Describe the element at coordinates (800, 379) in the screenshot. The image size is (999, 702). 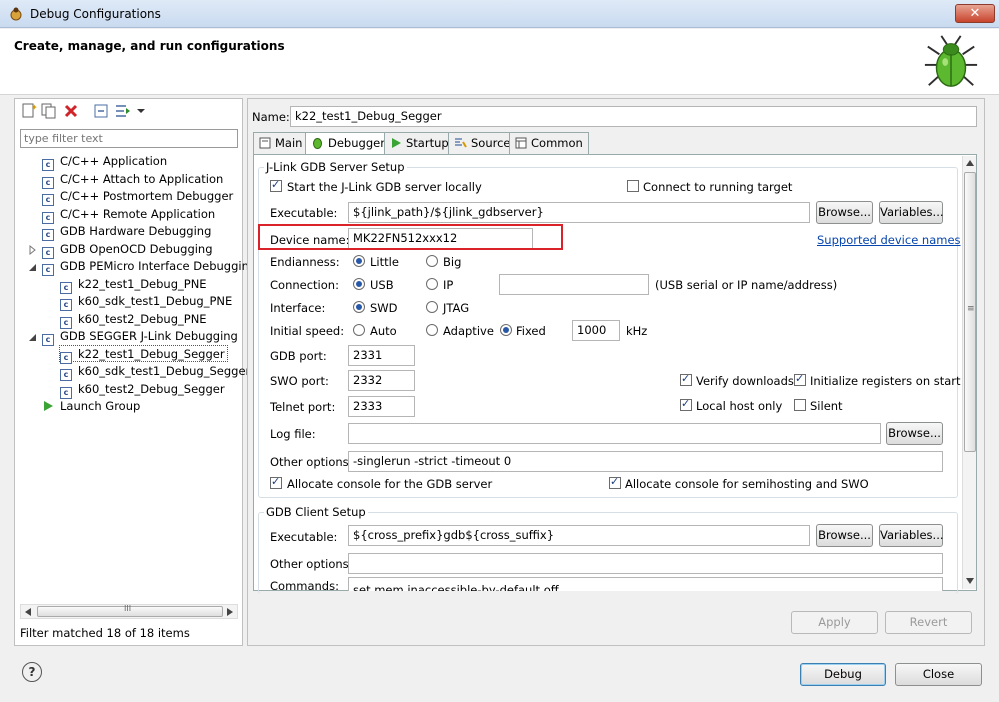
I see `init-registers-checkbox` at that location.